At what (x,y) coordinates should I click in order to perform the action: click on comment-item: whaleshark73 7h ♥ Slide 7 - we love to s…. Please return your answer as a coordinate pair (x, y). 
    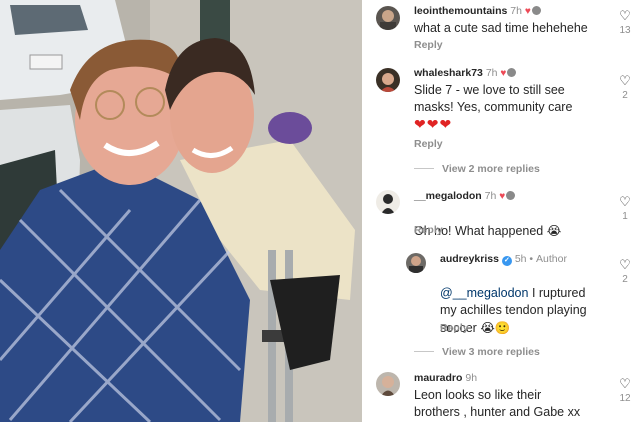
    Looking at the image, I should click on (501, 122).